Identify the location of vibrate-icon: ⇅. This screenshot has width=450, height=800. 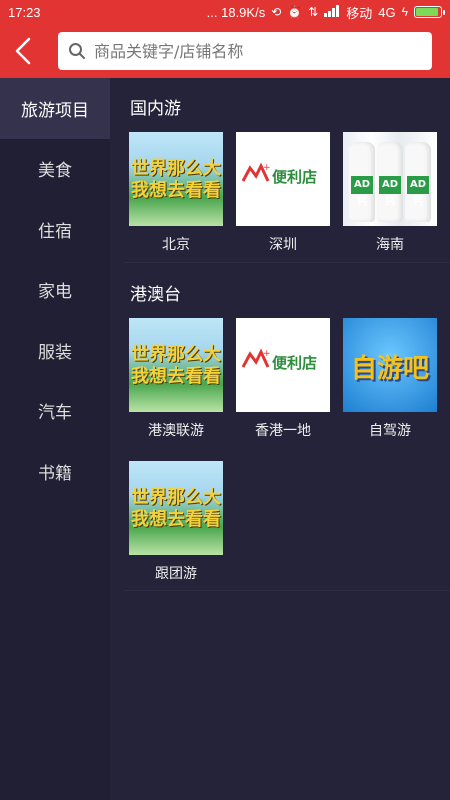
(313, 12).